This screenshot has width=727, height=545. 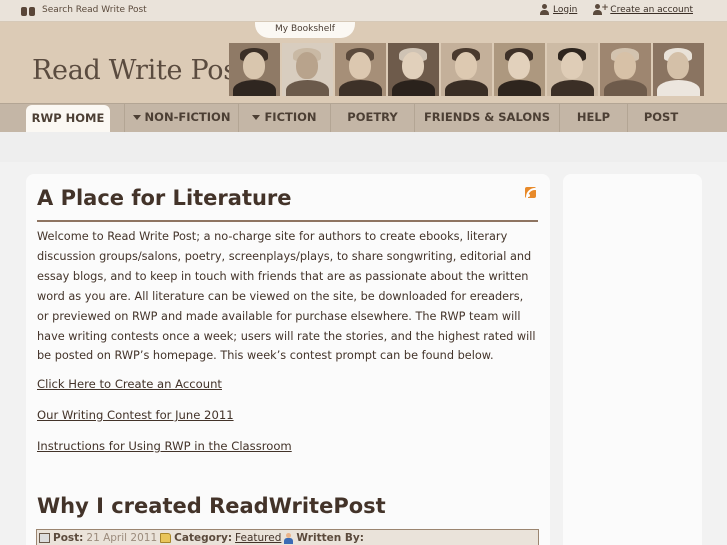 I want to click on nav-label: FRIENDS & SALONS, so click(x=487, y=117).